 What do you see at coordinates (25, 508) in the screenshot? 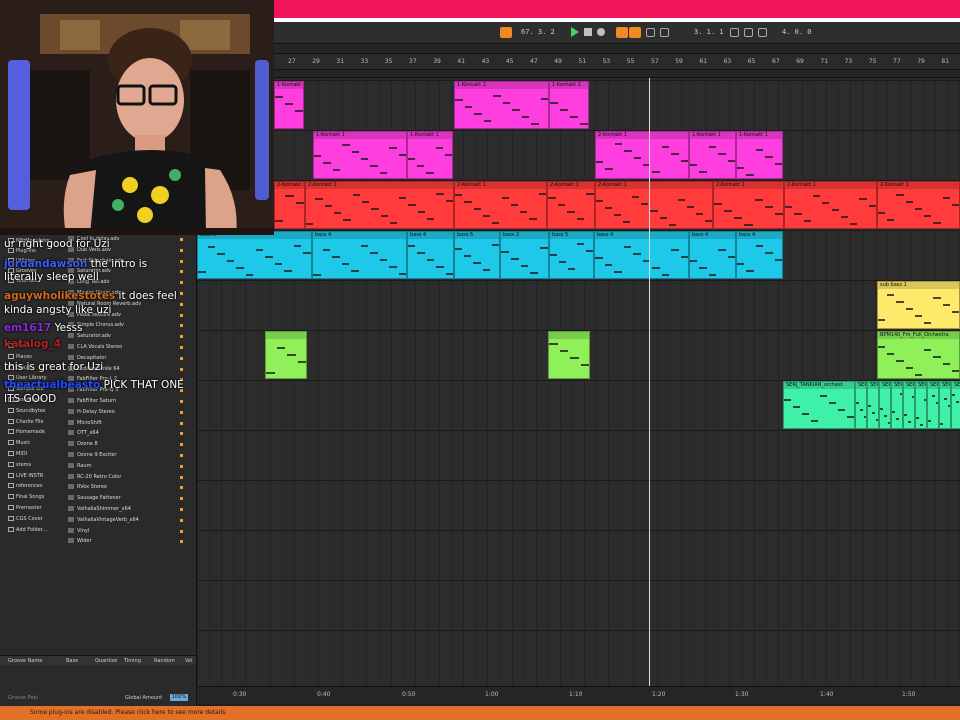
I see `browser-place: Premaster` at bounding box center [25, 508].